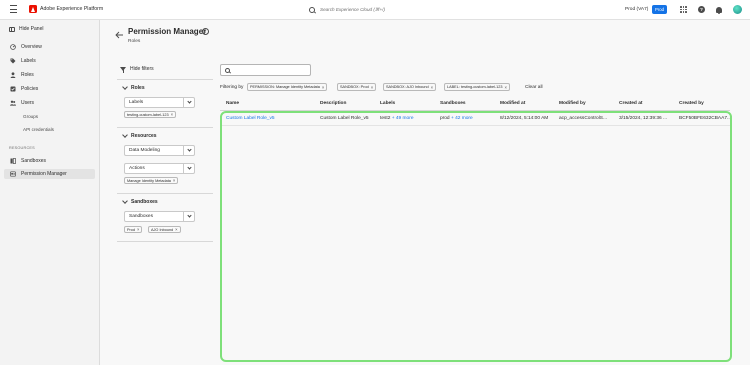  I want to click on sandboxes-filter-toggle: Sandboxes, so click(140, 201).